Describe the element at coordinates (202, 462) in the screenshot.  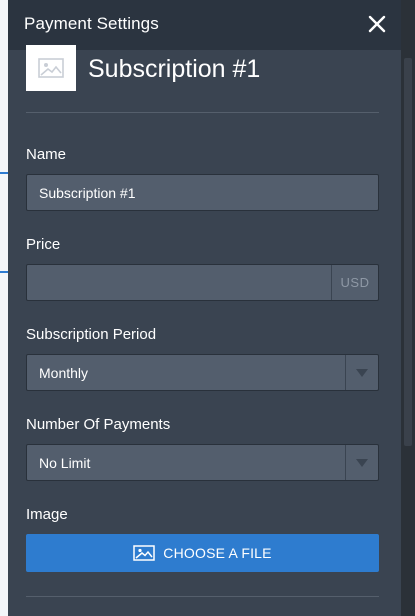
I see `number-of-payments-select: No Limit` at that location.